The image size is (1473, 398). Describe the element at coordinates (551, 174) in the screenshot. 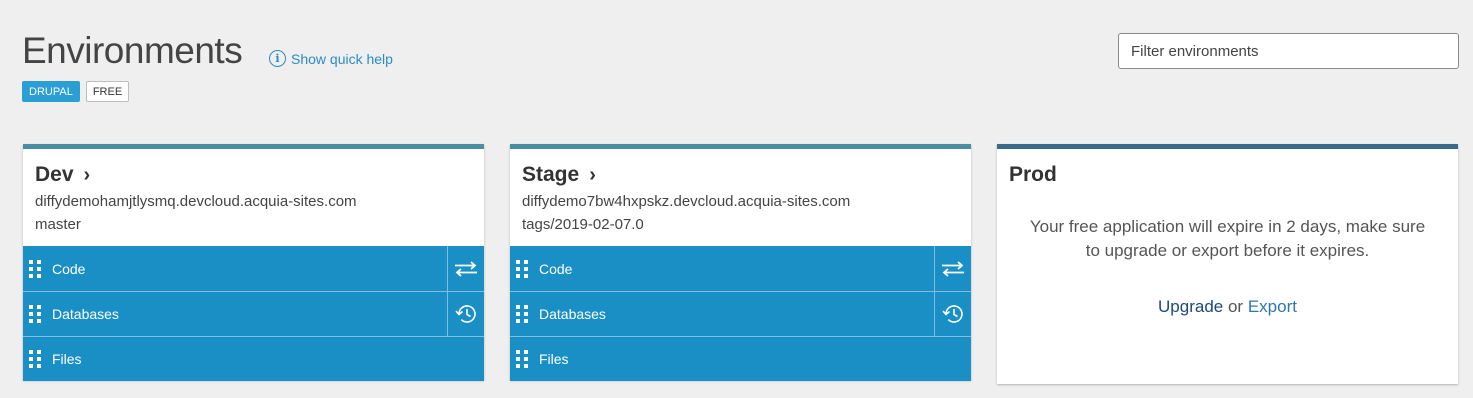

I see `env-name: Stage` at that location.